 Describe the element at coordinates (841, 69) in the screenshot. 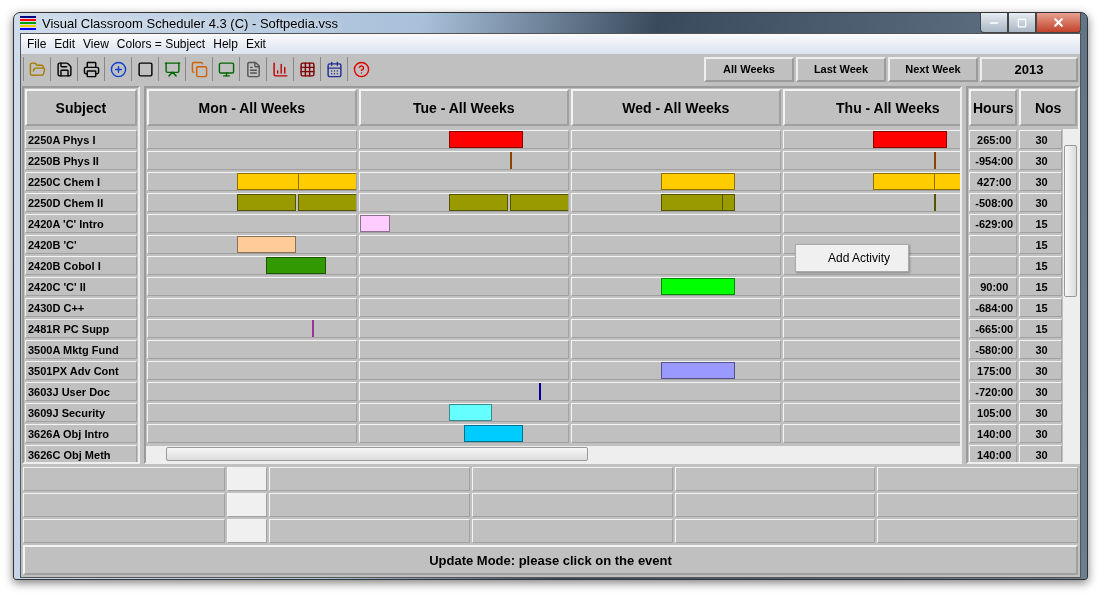

I see `week-button: Last Week` at that location.